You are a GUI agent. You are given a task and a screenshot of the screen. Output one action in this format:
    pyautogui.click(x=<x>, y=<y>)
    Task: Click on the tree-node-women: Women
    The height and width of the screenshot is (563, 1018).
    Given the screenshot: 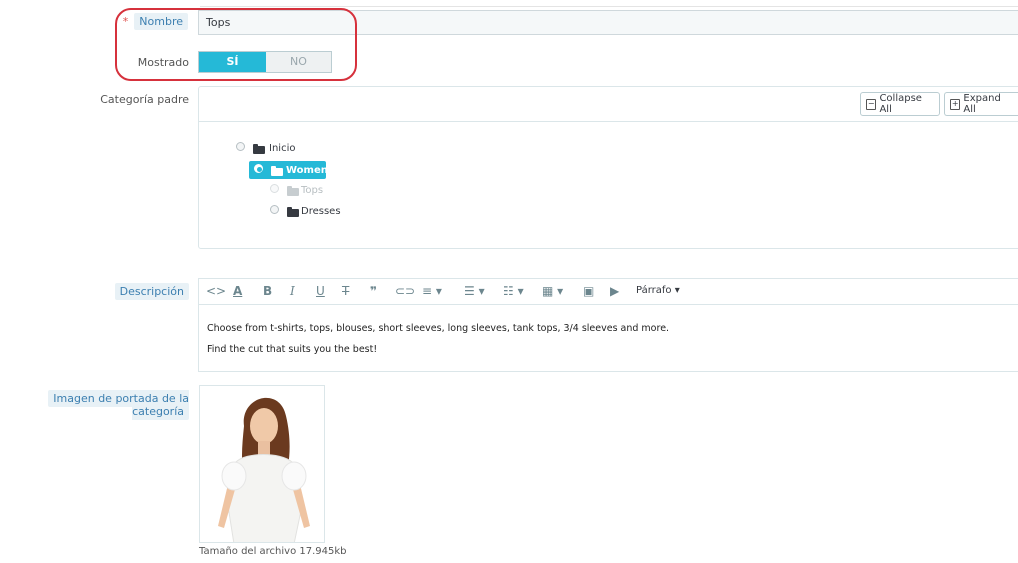 What is the action you would take?
    pyautogui.click(x=291, y=171)
    